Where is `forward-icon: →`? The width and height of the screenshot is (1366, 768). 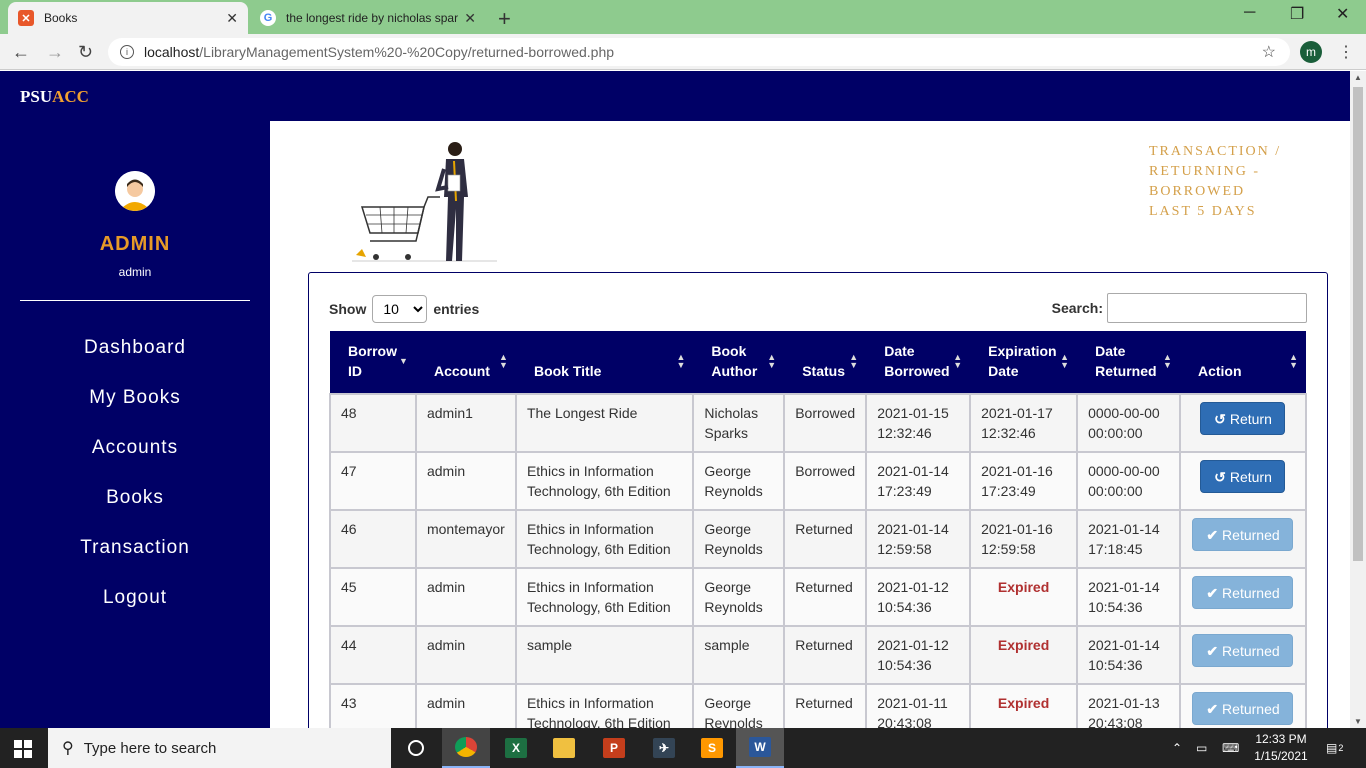 forward-icon: → is located at coordinates (55, 52).